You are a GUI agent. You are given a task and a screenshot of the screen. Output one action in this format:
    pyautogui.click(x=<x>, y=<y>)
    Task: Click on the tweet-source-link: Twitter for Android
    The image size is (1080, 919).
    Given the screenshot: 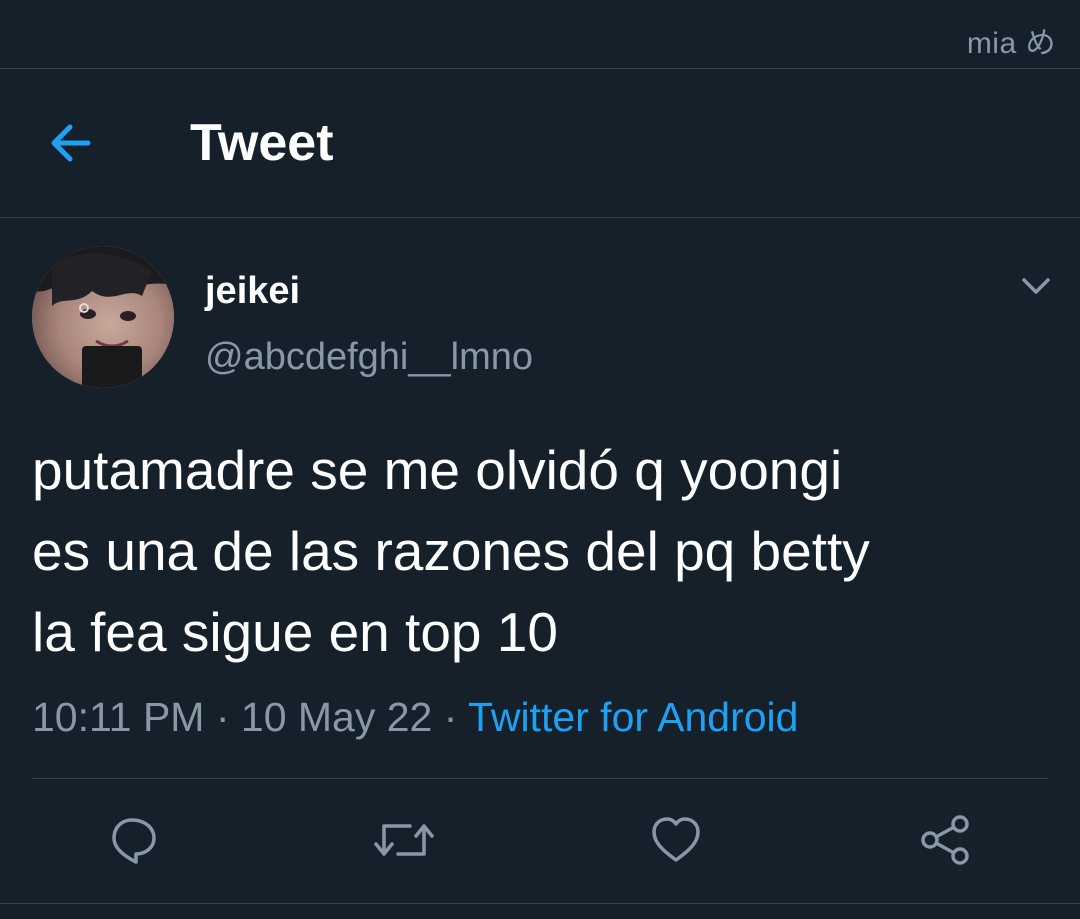 What is the action you would take?
    pyautogui.click(x=633, y=717)
    